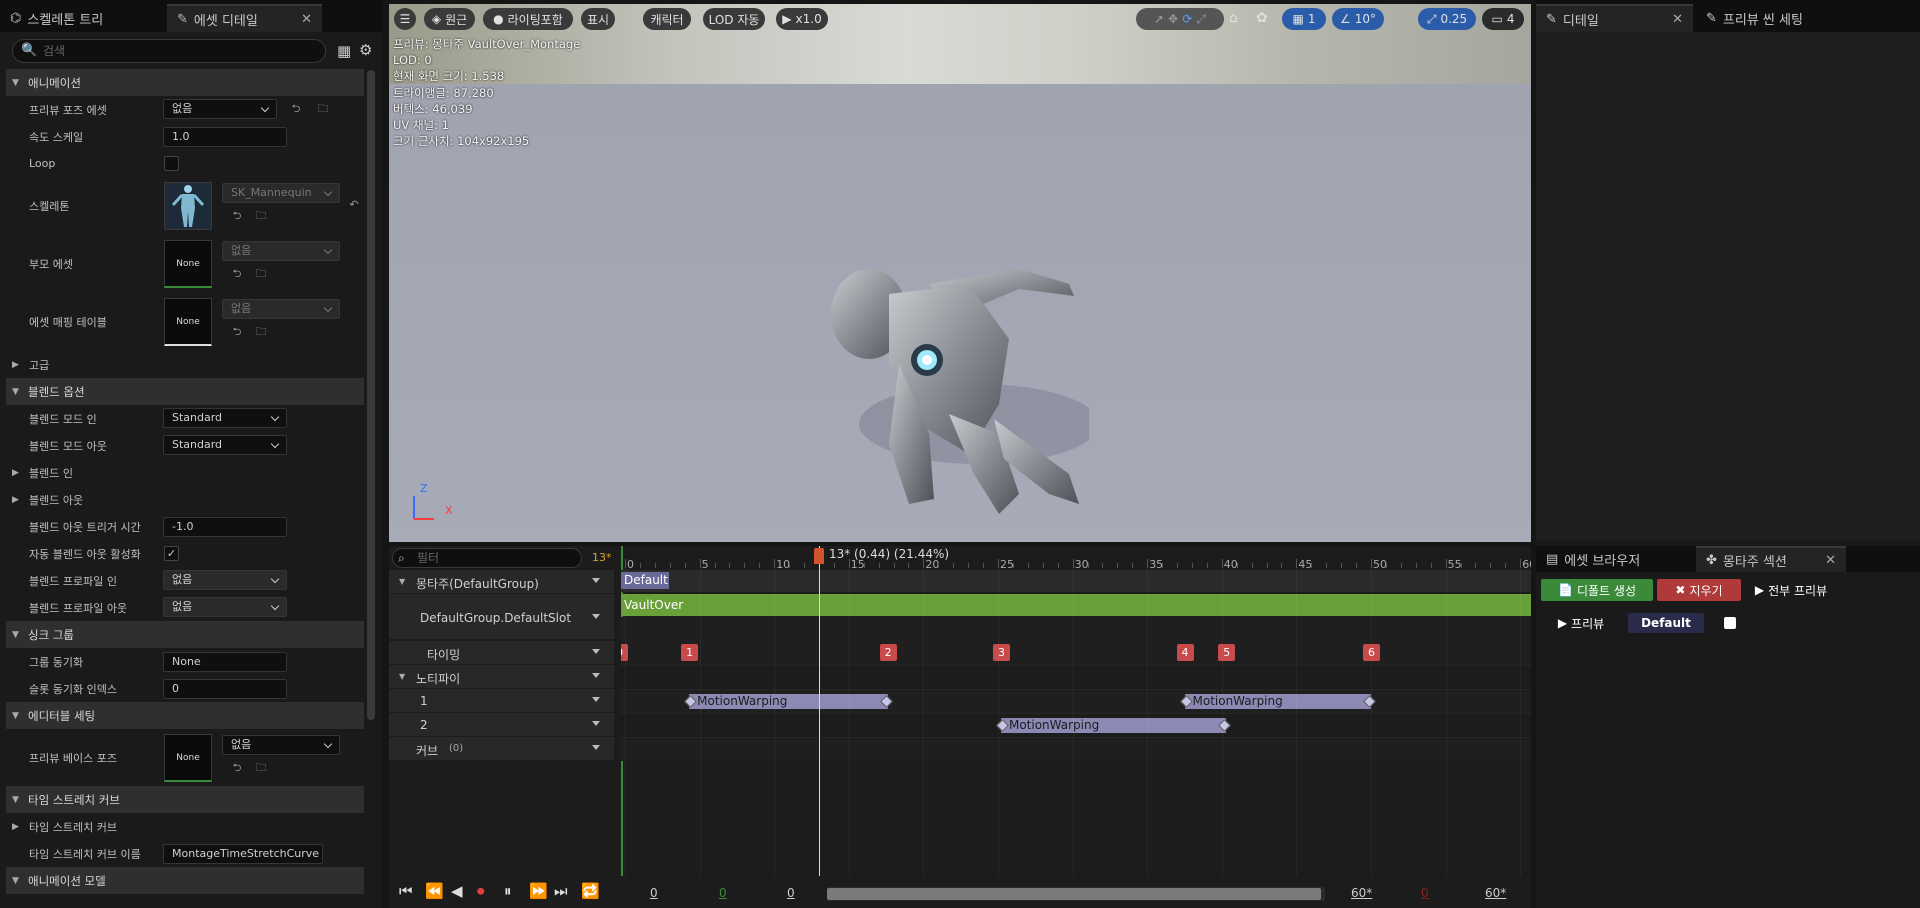 The height and width of the screenshot is (908, 1920). Describe the element at coordinates (185, 826) in the screenshot. I see `section-time-stretch-curve: ▶ 타임 스트레치 커브` at that location.